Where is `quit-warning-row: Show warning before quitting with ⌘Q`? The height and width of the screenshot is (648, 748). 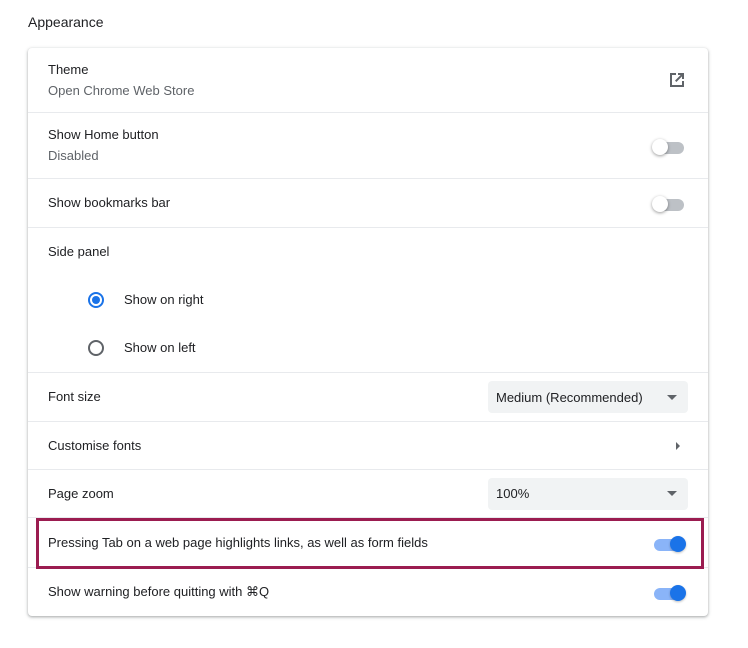 quit-warning-row: Show warning before quitting with ⌘Q is located at coordinates (368, 591).